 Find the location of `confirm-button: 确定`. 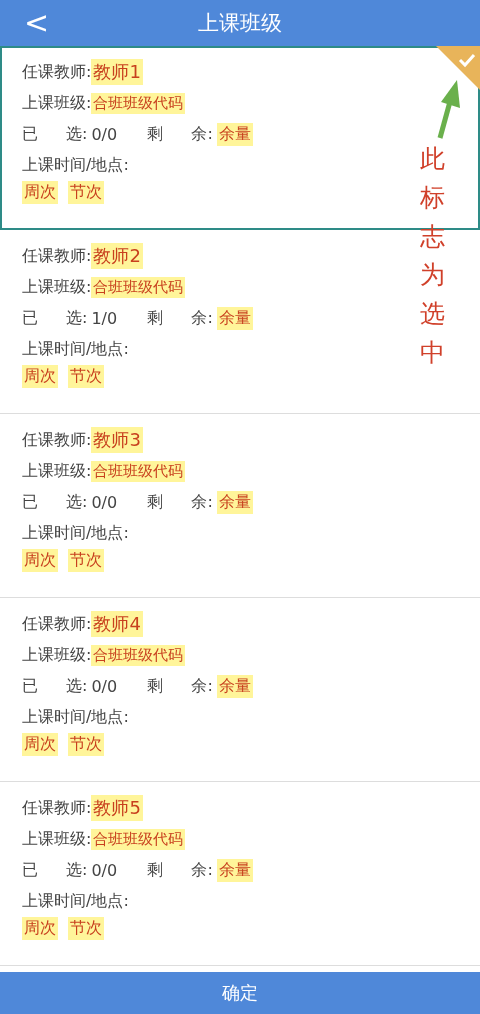

confirm-button: 确定 is located at coordinates (240, 993).